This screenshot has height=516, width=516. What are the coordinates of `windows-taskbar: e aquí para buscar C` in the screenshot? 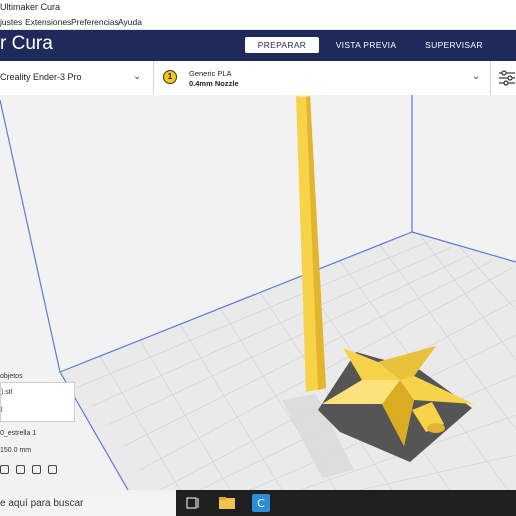 It's located at (258, 503).